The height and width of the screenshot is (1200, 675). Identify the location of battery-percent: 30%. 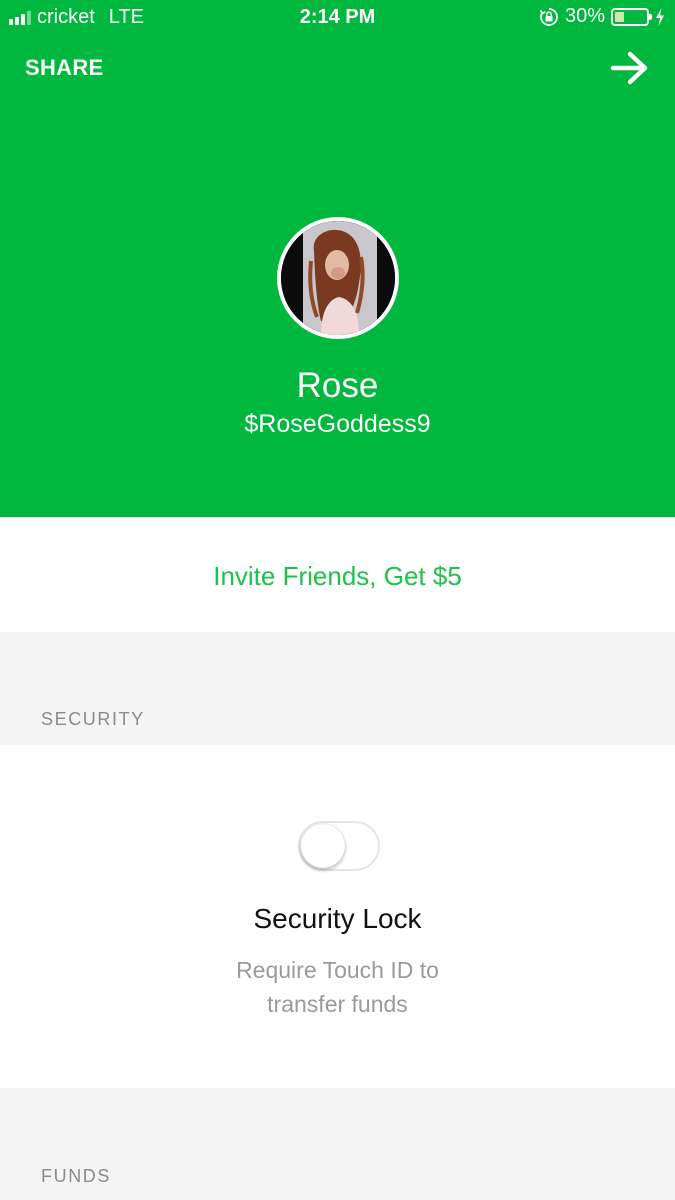
(584, 16).